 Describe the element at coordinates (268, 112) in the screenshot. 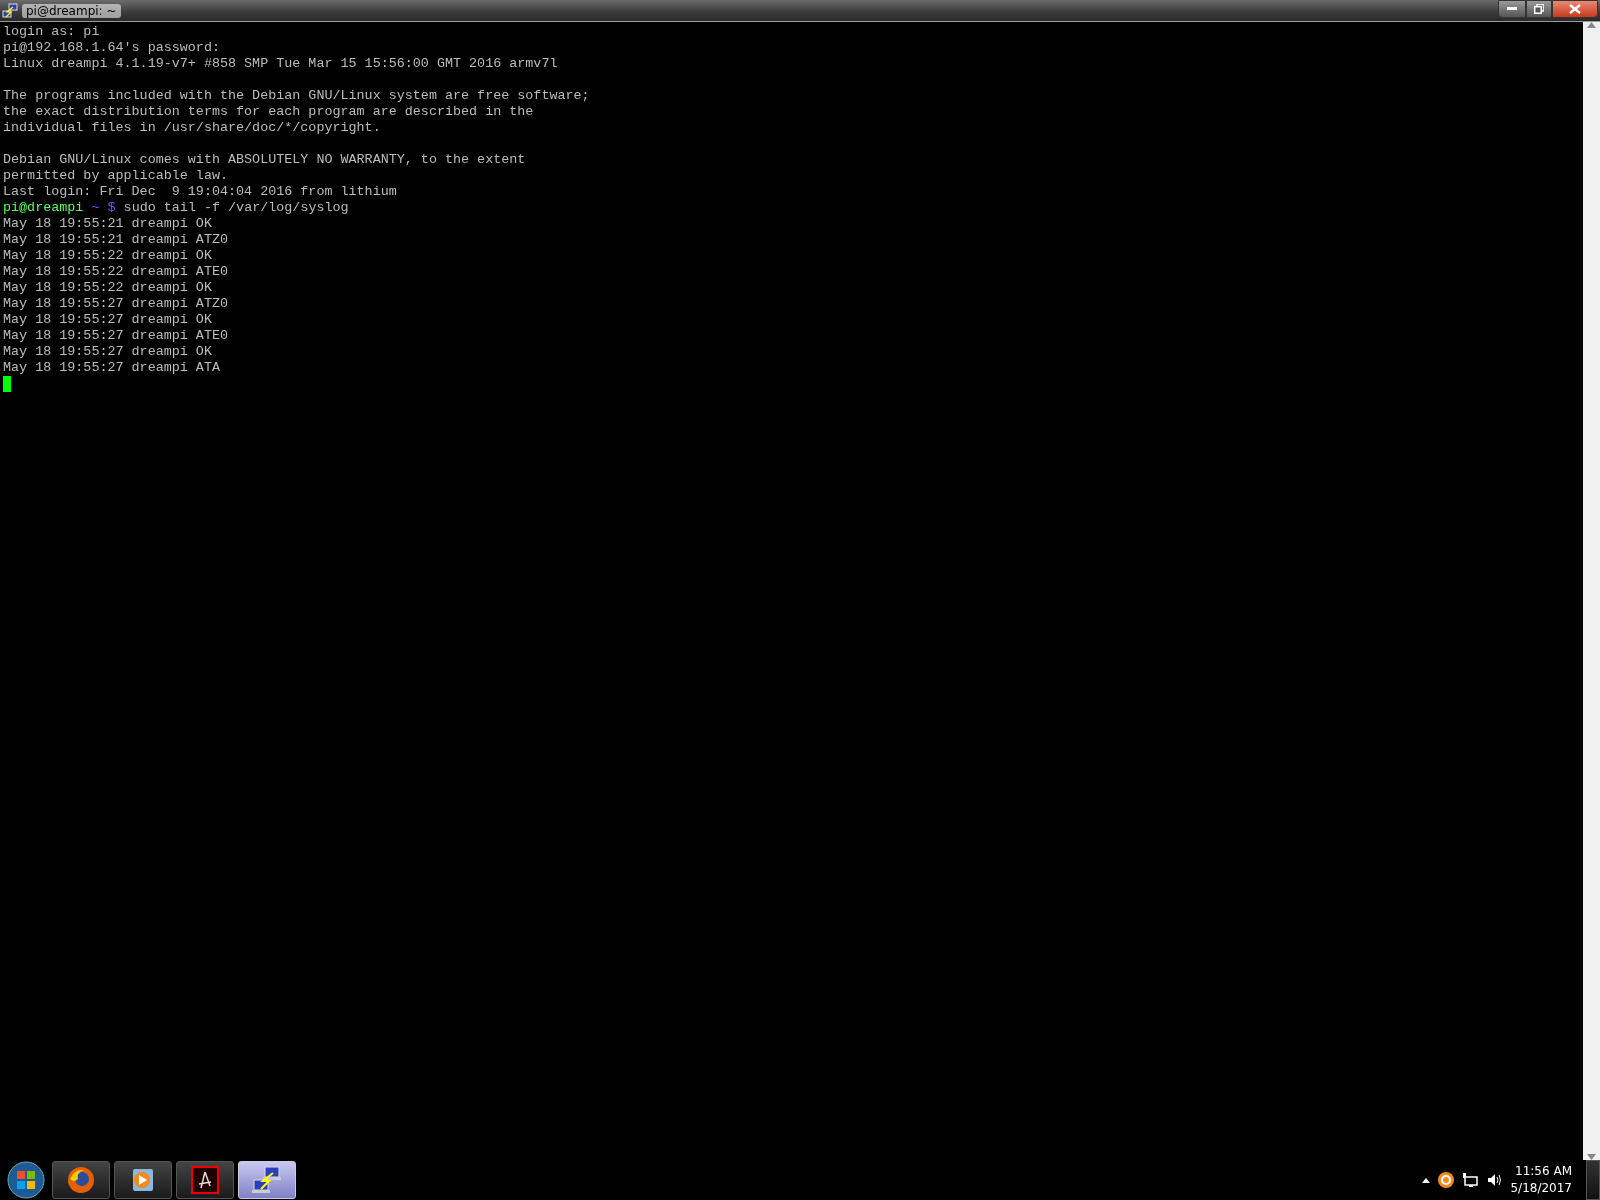

I see `terminal-line: the exact distribution terms for each program are described in the` at that location.